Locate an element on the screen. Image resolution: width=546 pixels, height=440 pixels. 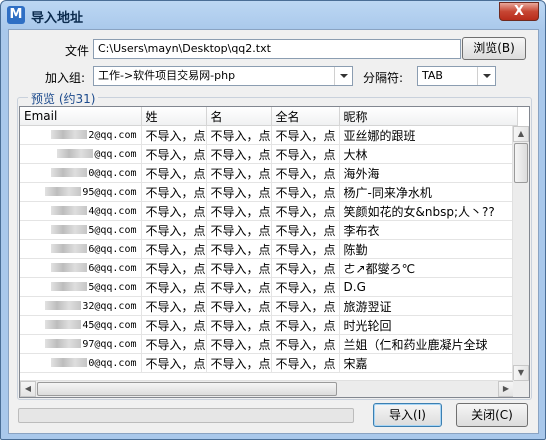
column-header-email: Email is located at coordinates (81, 116).